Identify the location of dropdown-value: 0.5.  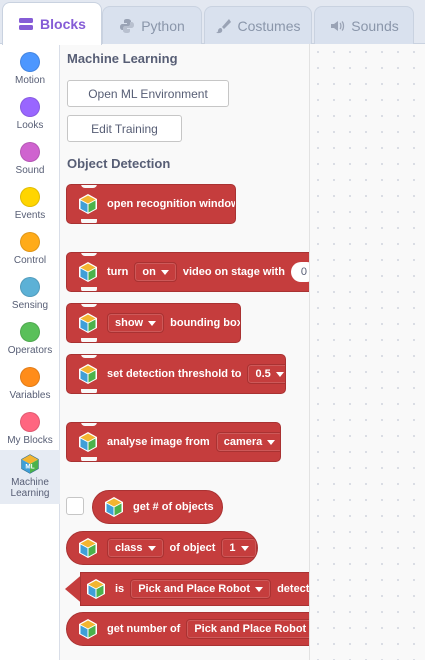
(263, 374).